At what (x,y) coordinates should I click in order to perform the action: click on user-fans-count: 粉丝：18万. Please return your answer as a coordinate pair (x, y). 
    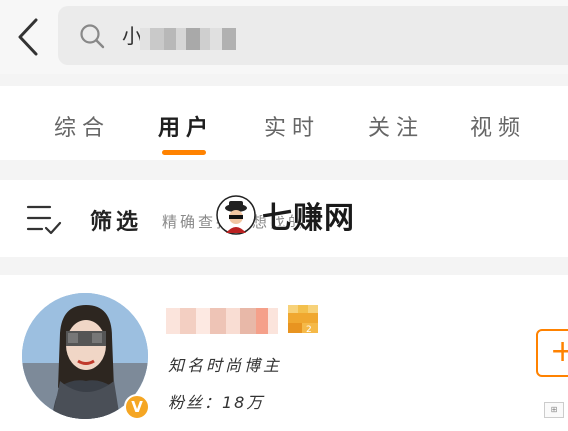
    Looking at the image, I should click on (216, 402).